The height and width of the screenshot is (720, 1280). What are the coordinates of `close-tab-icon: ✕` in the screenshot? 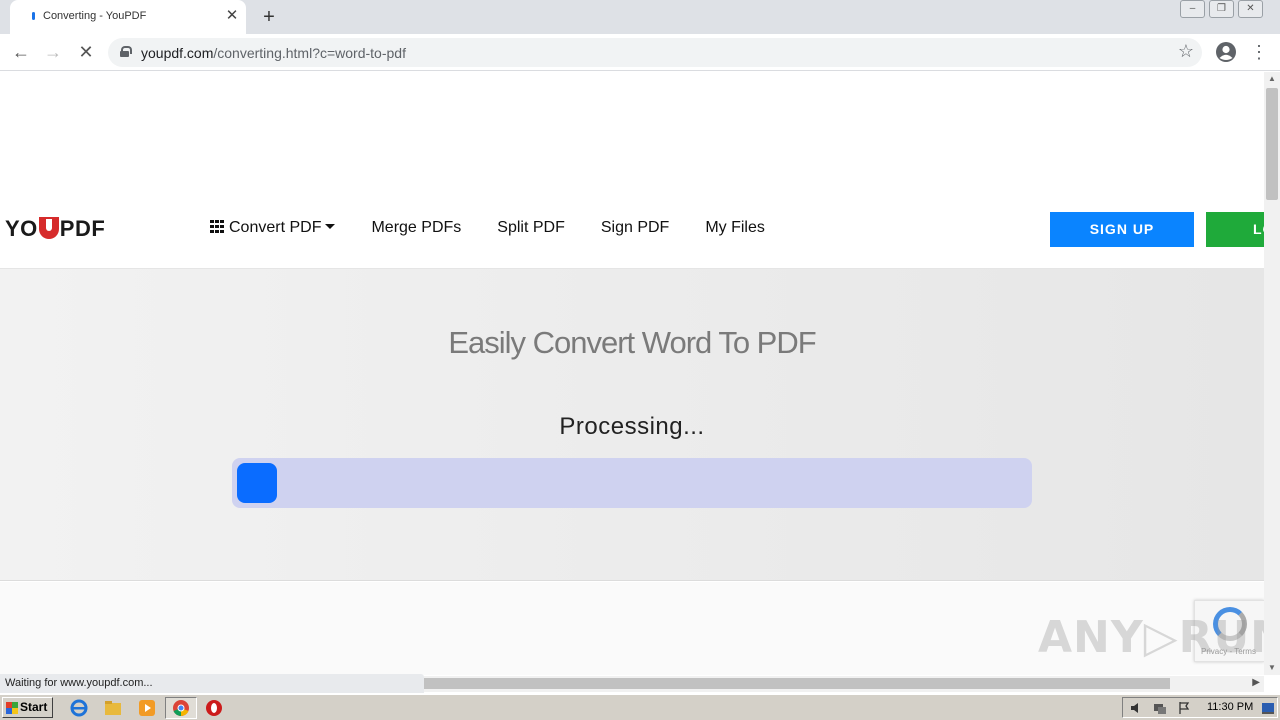 It's located at (232, 16).